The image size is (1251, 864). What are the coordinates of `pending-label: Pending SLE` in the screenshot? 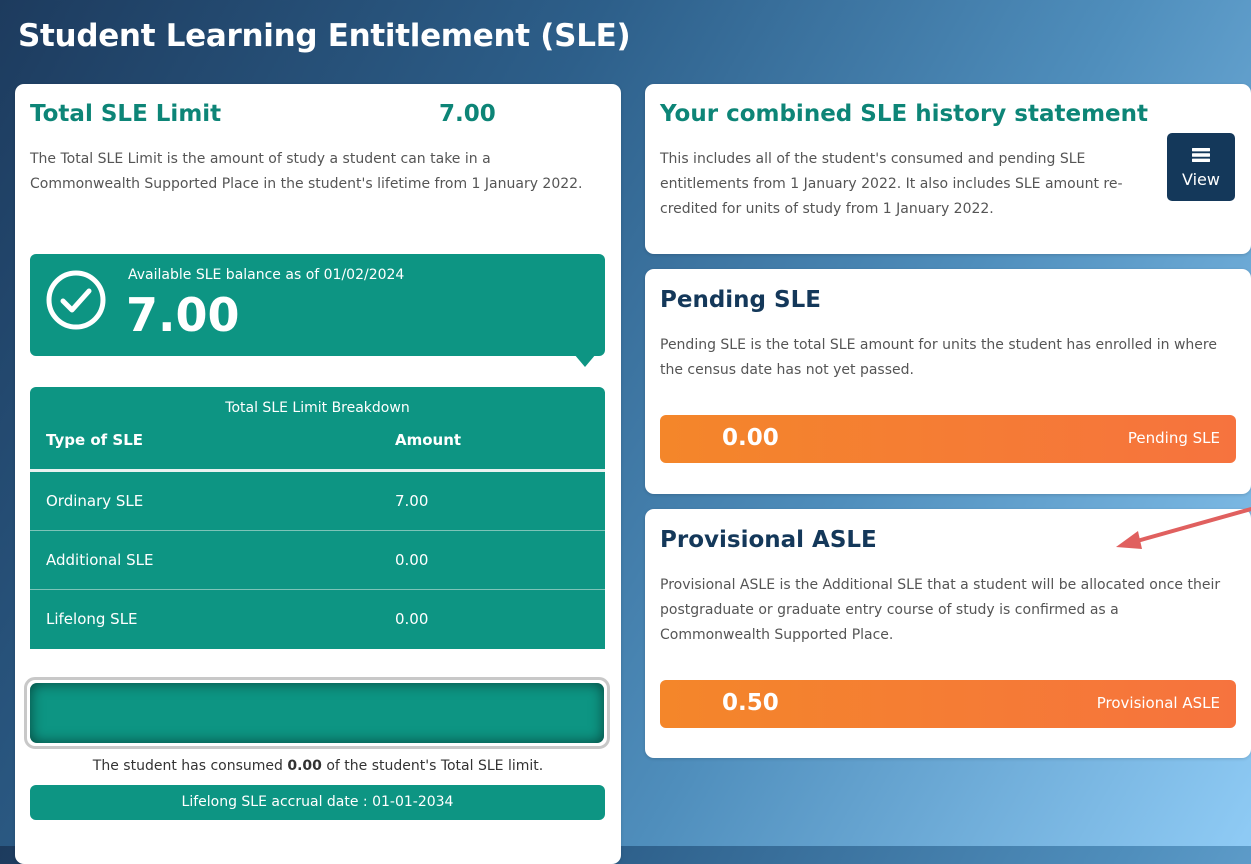 It's located at (1173, 438).